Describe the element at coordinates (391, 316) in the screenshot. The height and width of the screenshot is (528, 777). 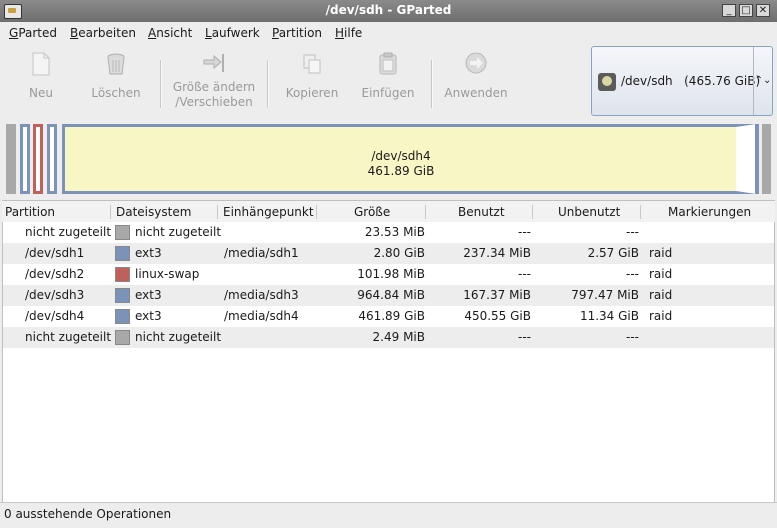
I see `cell-size: 461.89 GiB` at that location.